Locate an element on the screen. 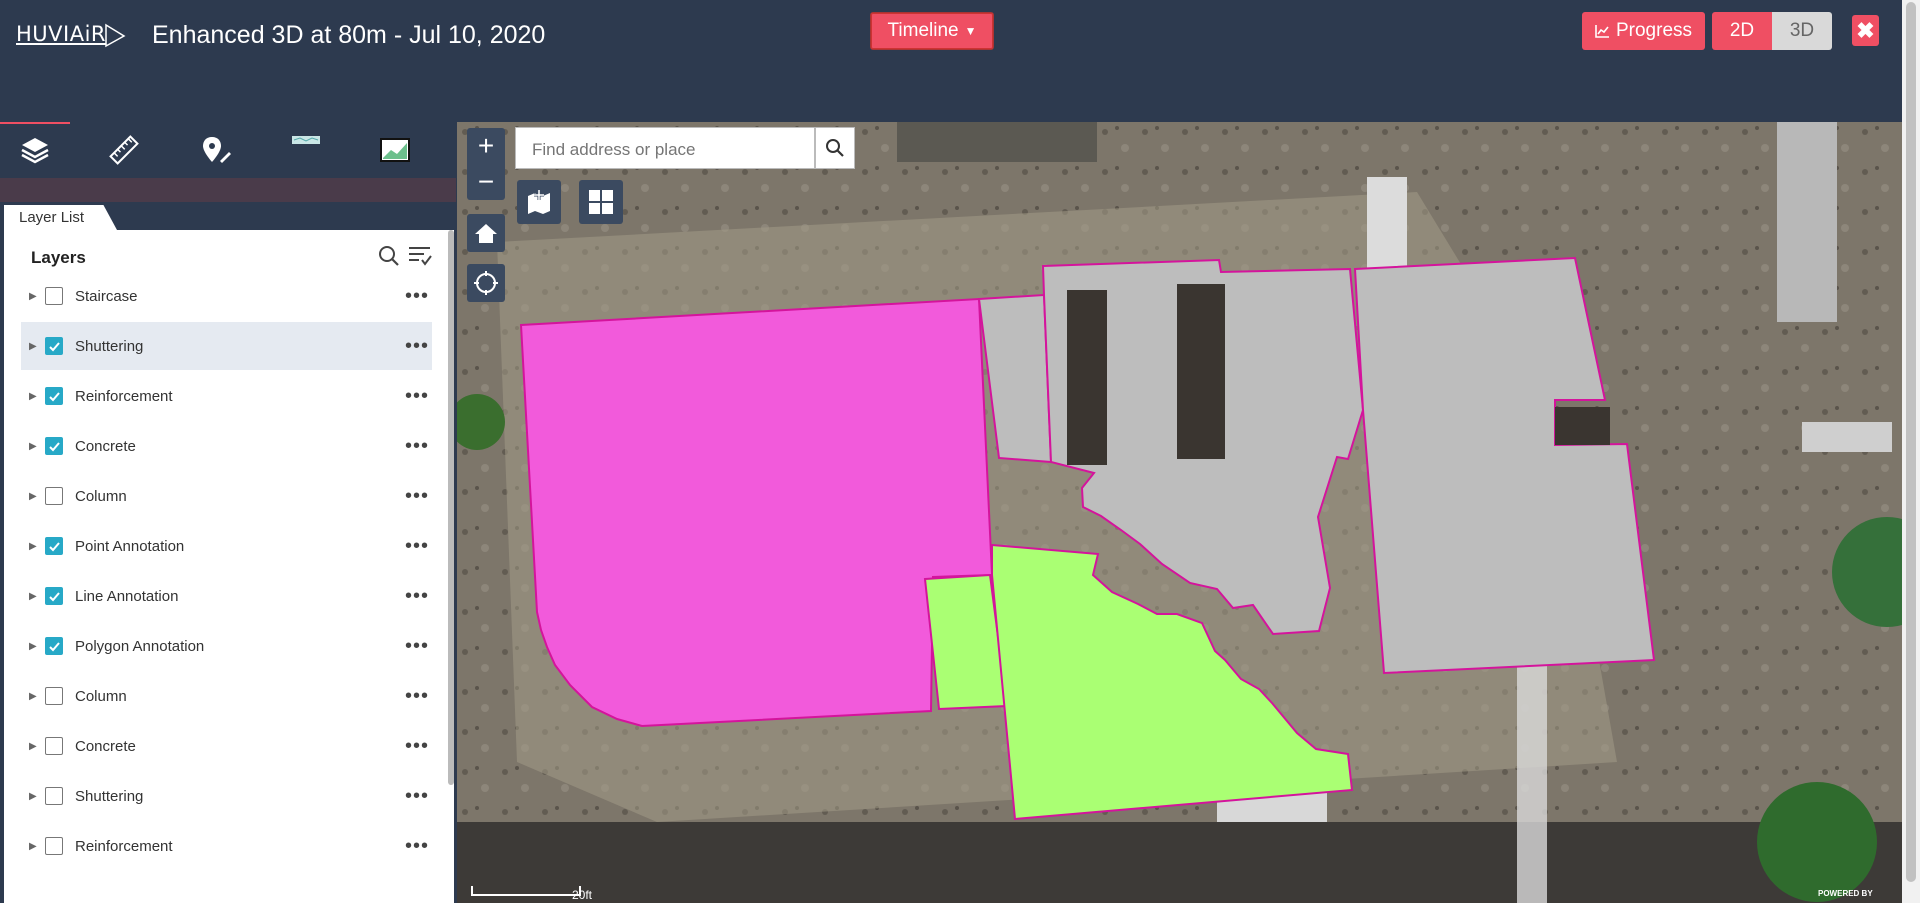  view-3d-button: 3D is located at coordinates (1802, 31).